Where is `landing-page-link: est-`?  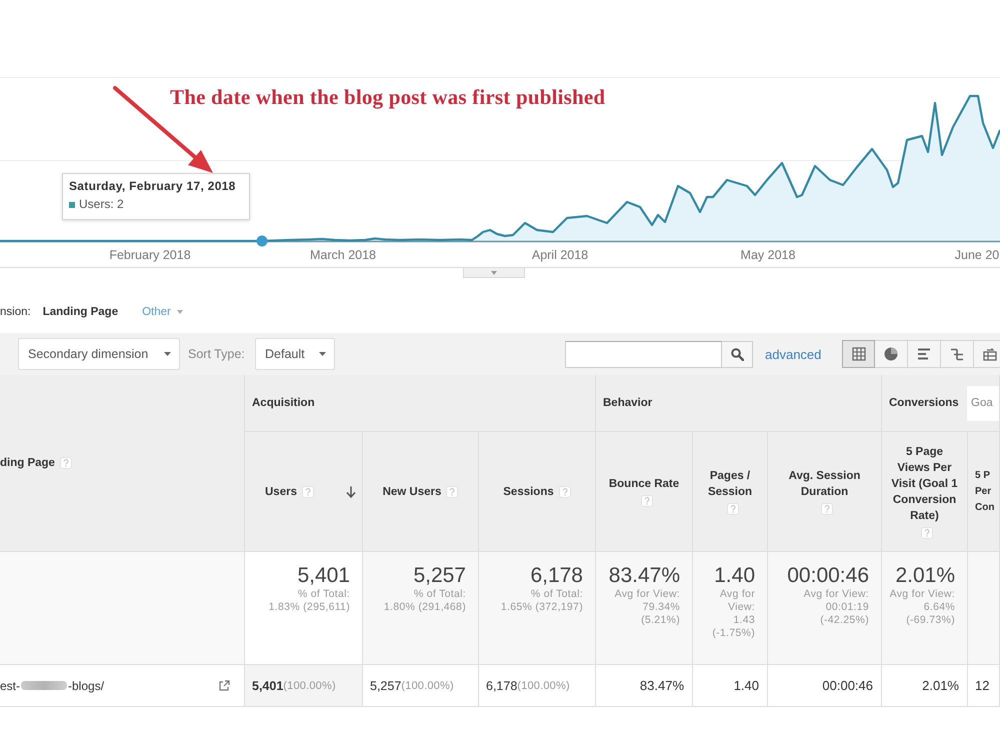
landing-page-link: est- is located at coordinates (10, 685).